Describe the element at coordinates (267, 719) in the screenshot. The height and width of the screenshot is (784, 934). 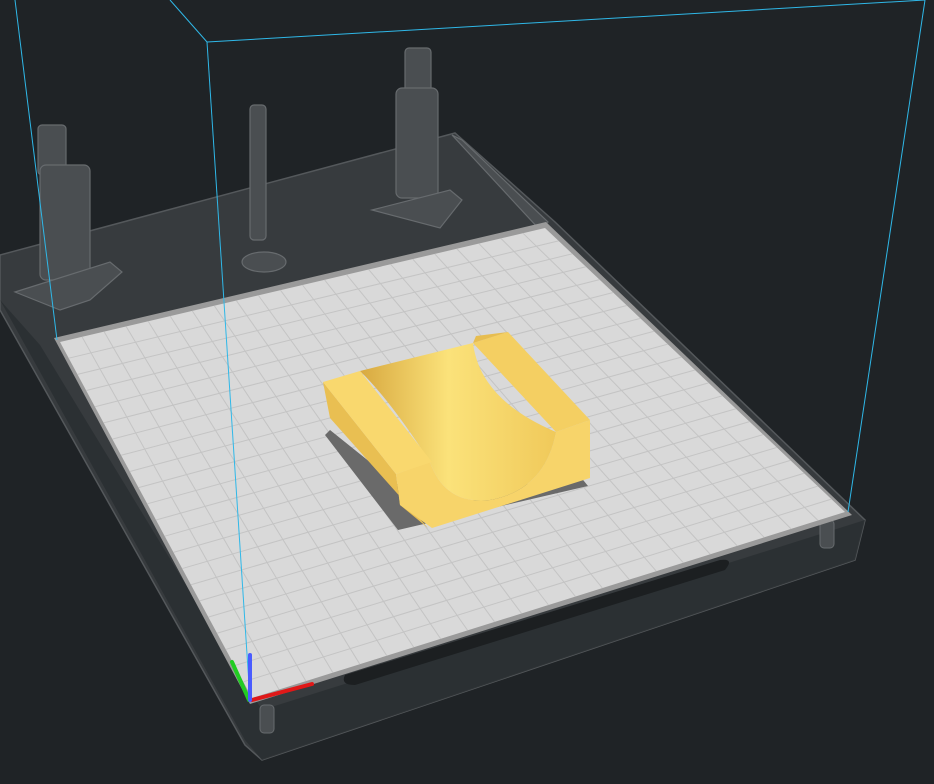
I see `support-post-front` at that location.